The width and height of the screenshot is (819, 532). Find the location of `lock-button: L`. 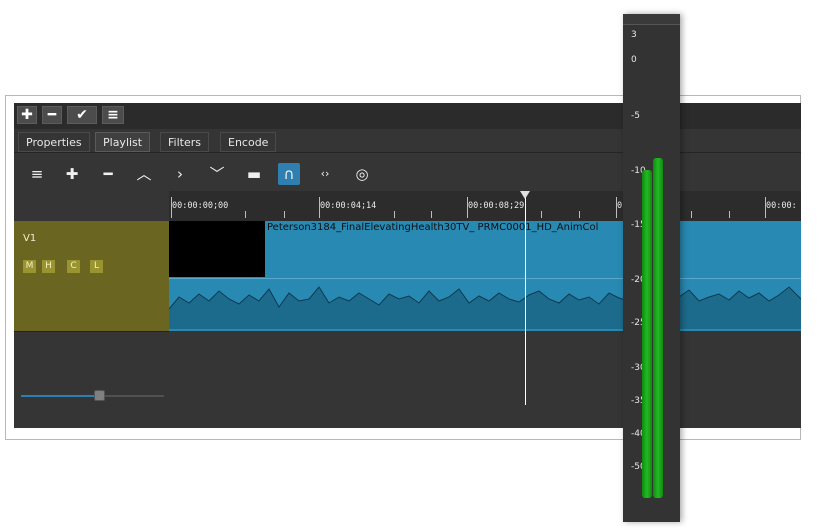

lock-button: L is located at coordinates (96, 266).